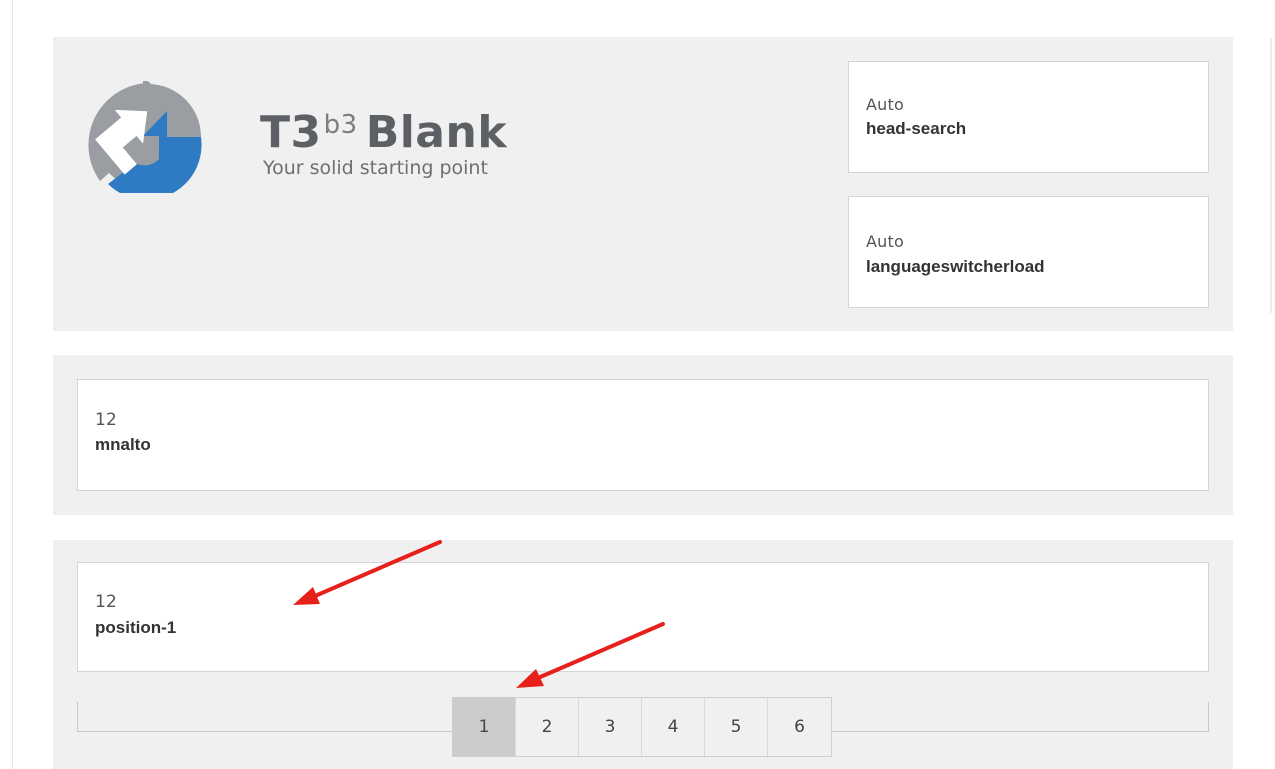 This screenshot has height=769, width=1275. What do you see at coordinates (136, 627) in the screenshot?
I see `module-name: position-1` at bounding box center [136, 627].